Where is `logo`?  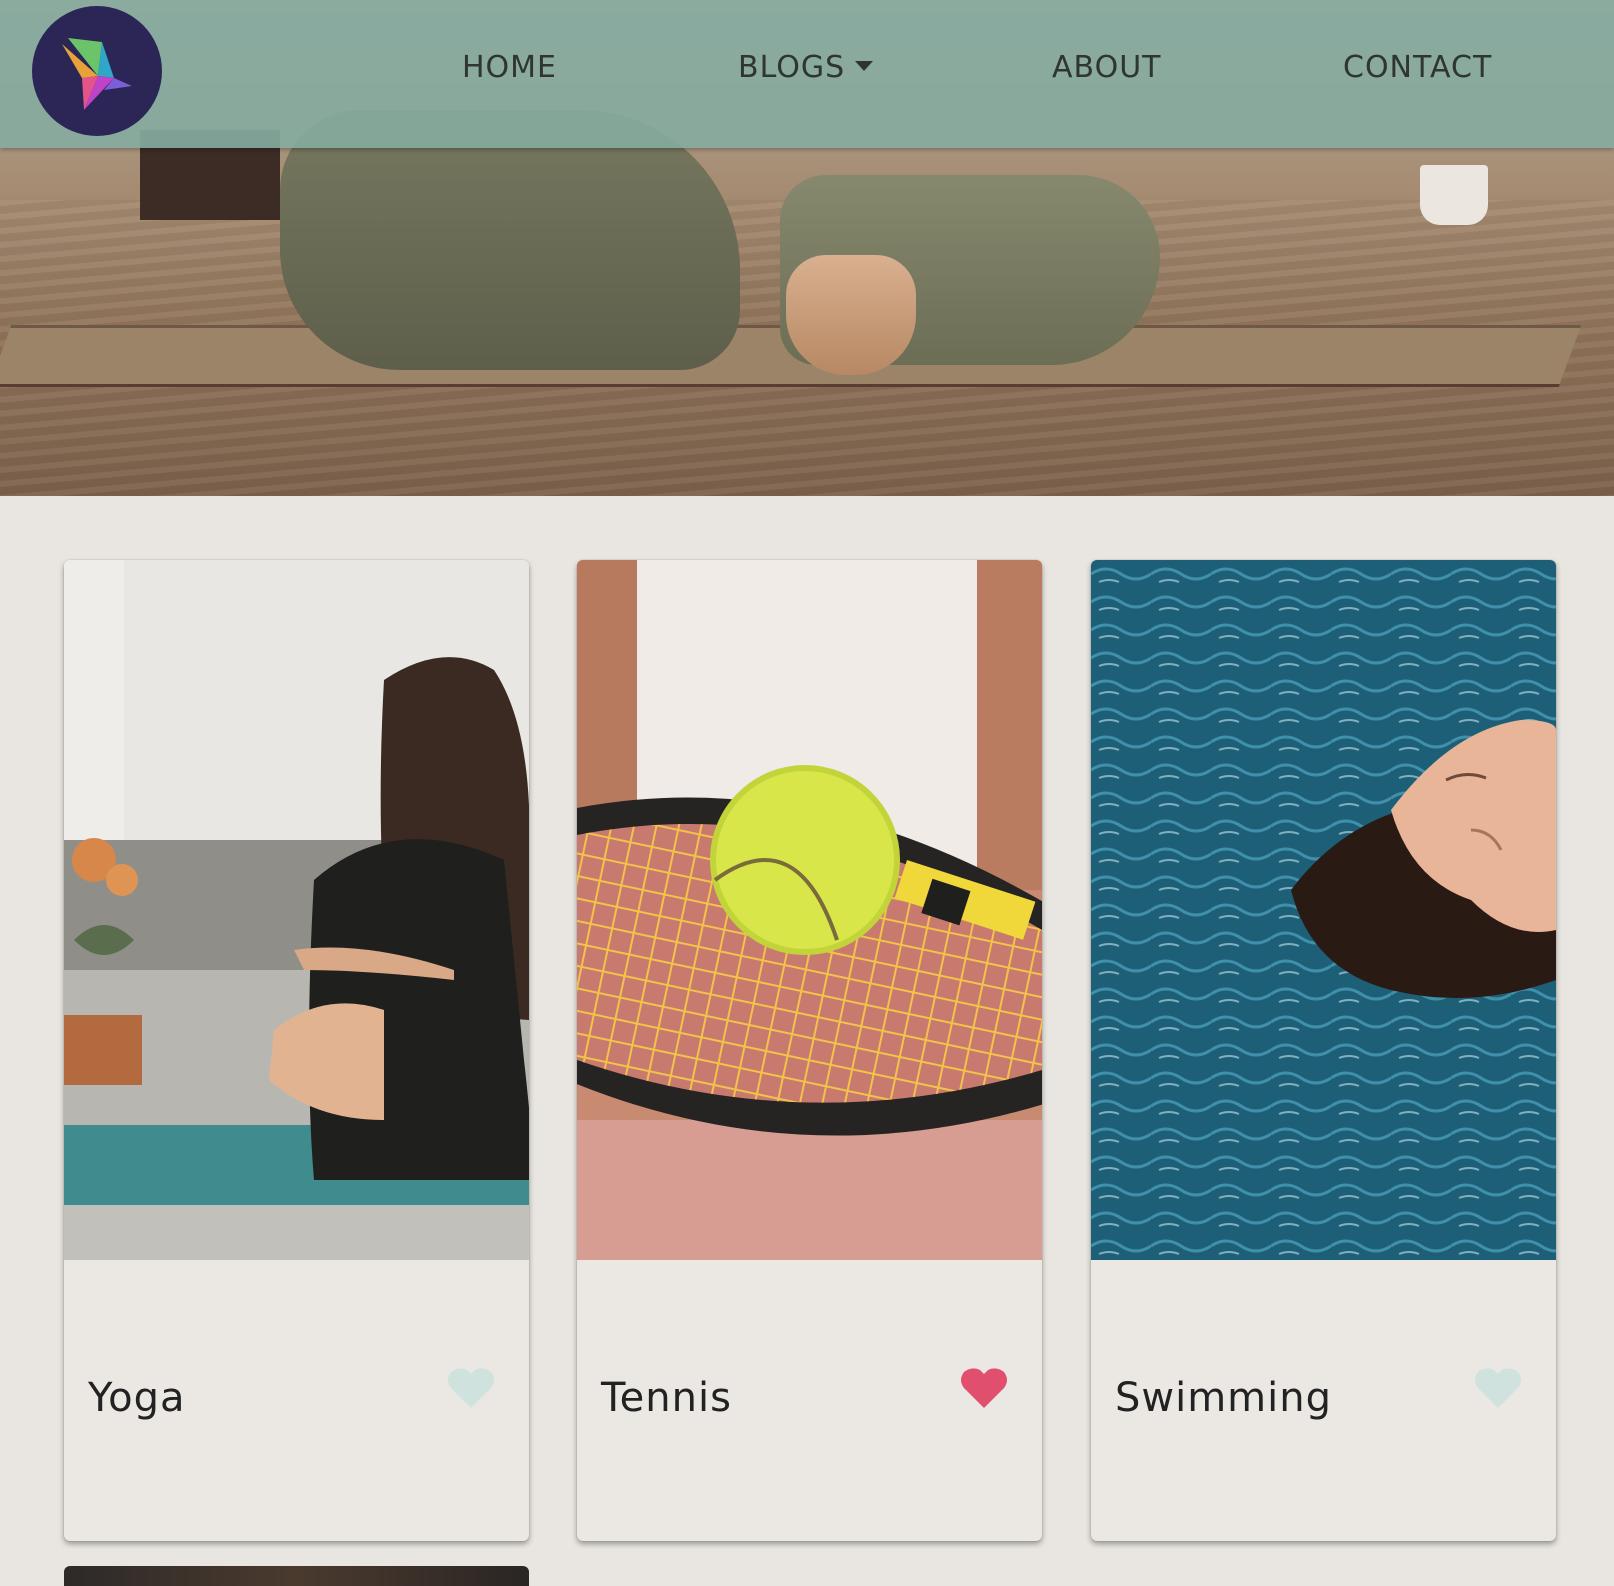 logo is located at coordinates (97, 71).